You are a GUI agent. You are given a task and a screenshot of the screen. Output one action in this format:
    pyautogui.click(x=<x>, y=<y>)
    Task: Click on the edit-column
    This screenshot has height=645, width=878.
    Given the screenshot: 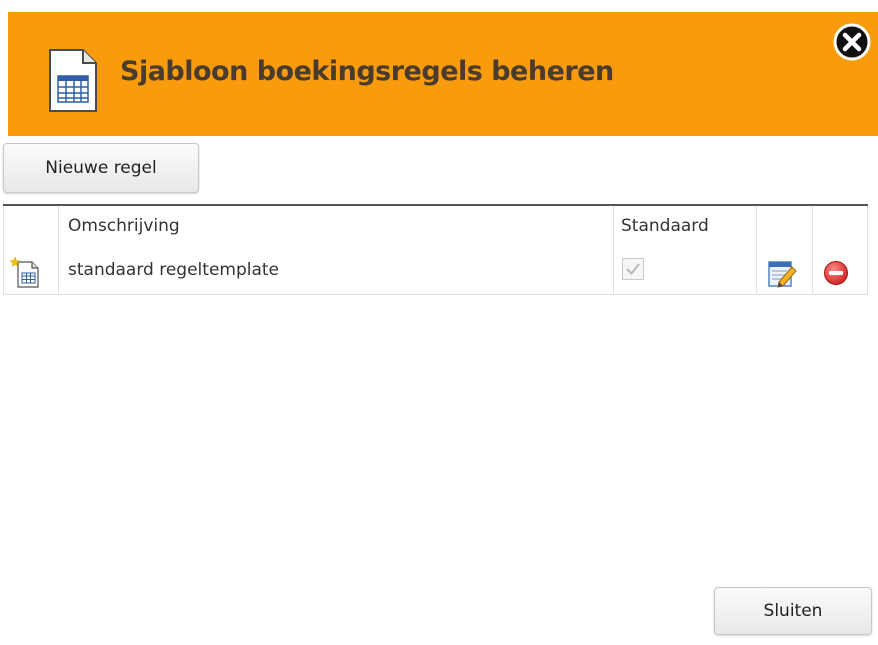 What is the action you would take?
    pyautogui.click(x=785, y=250)
    